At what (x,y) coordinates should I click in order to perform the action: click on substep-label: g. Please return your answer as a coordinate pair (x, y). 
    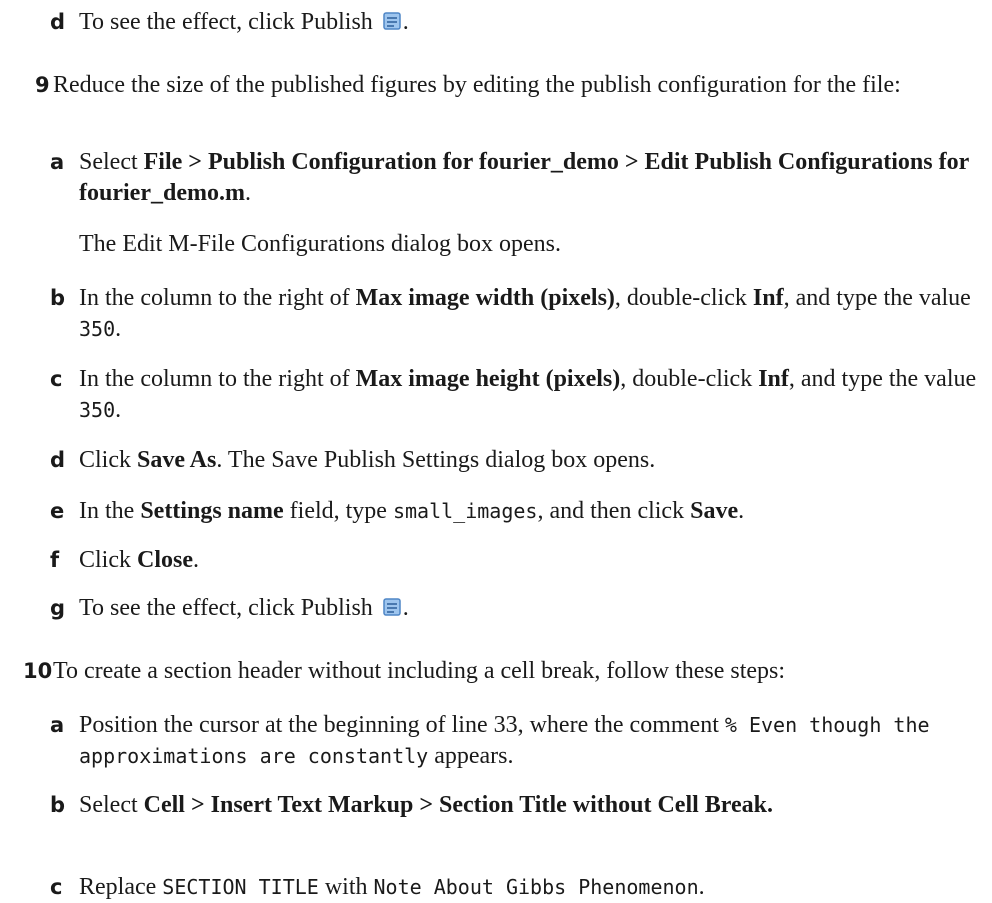
    Looking at the image, I should click on (58, 608).